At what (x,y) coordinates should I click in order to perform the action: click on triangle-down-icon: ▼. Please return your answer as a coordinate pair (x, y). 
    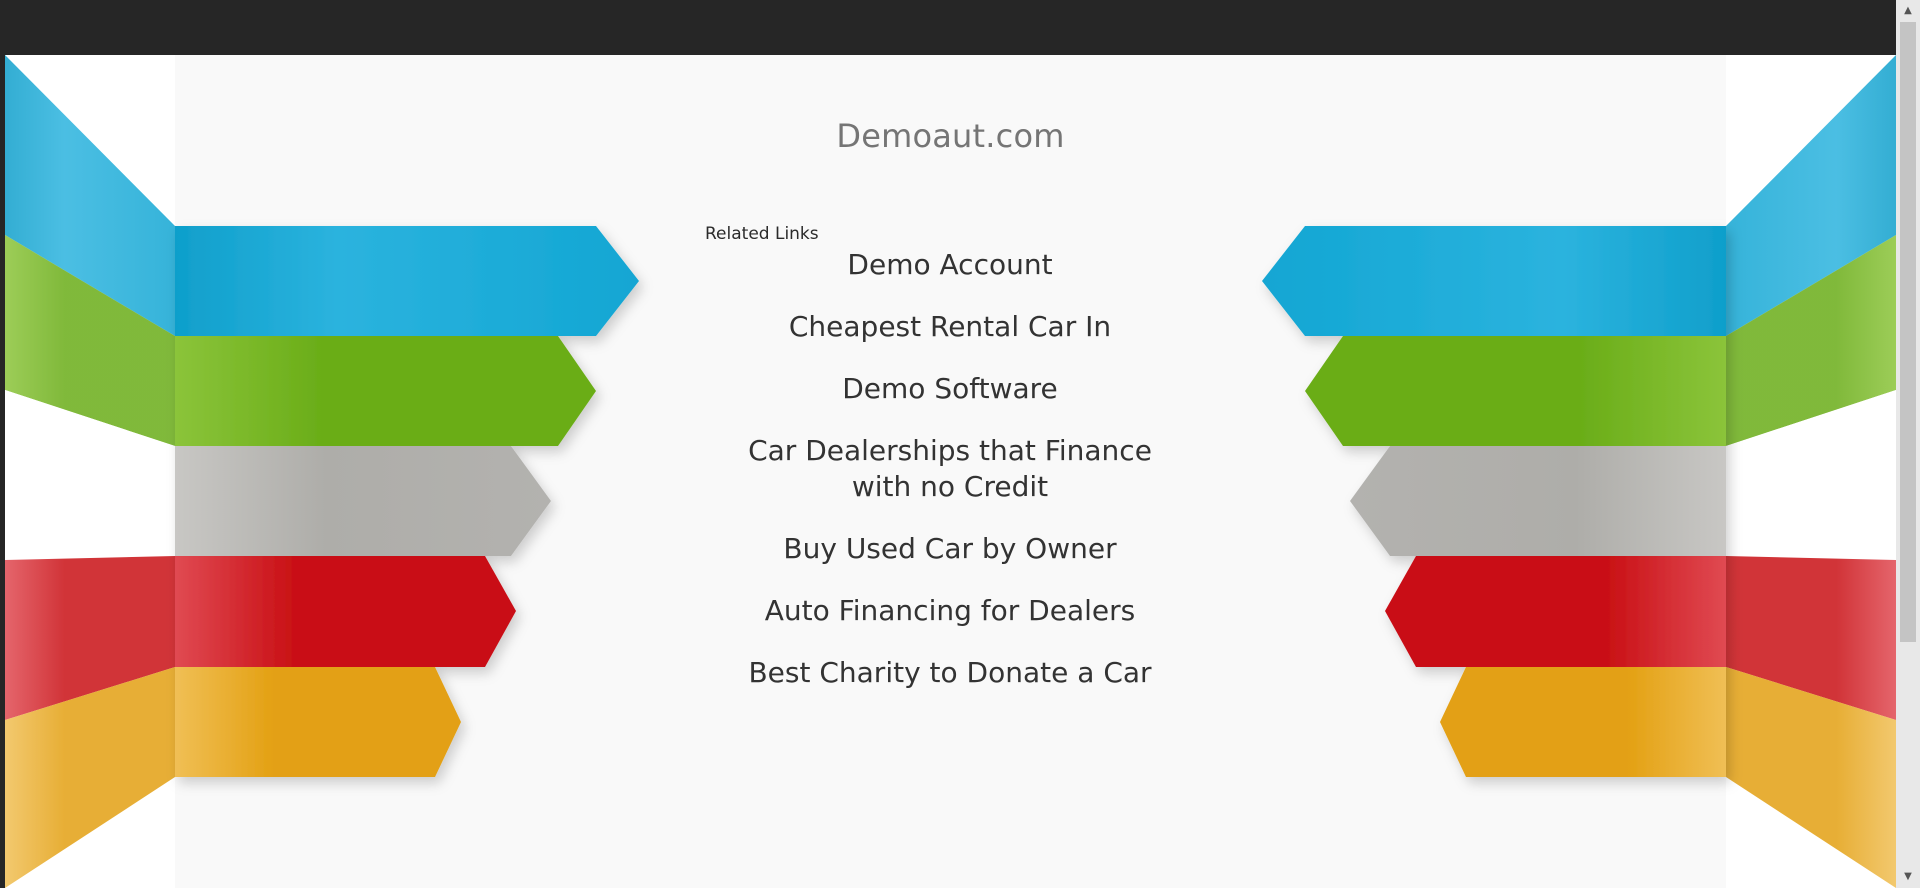
    Looking at the image, I should click on (1908, 877).